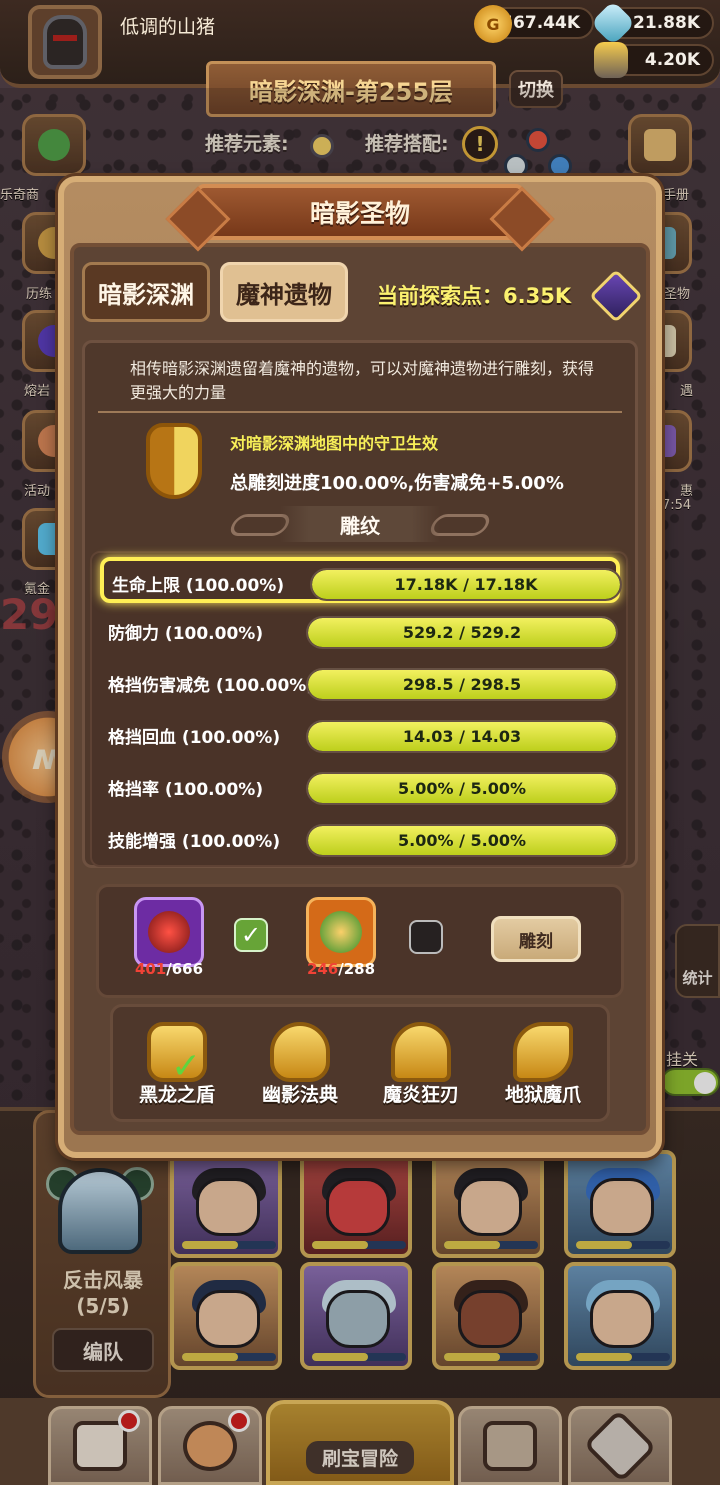  I want to click on stat-label: 格挡回血 (100.00%), so click(194, 738).